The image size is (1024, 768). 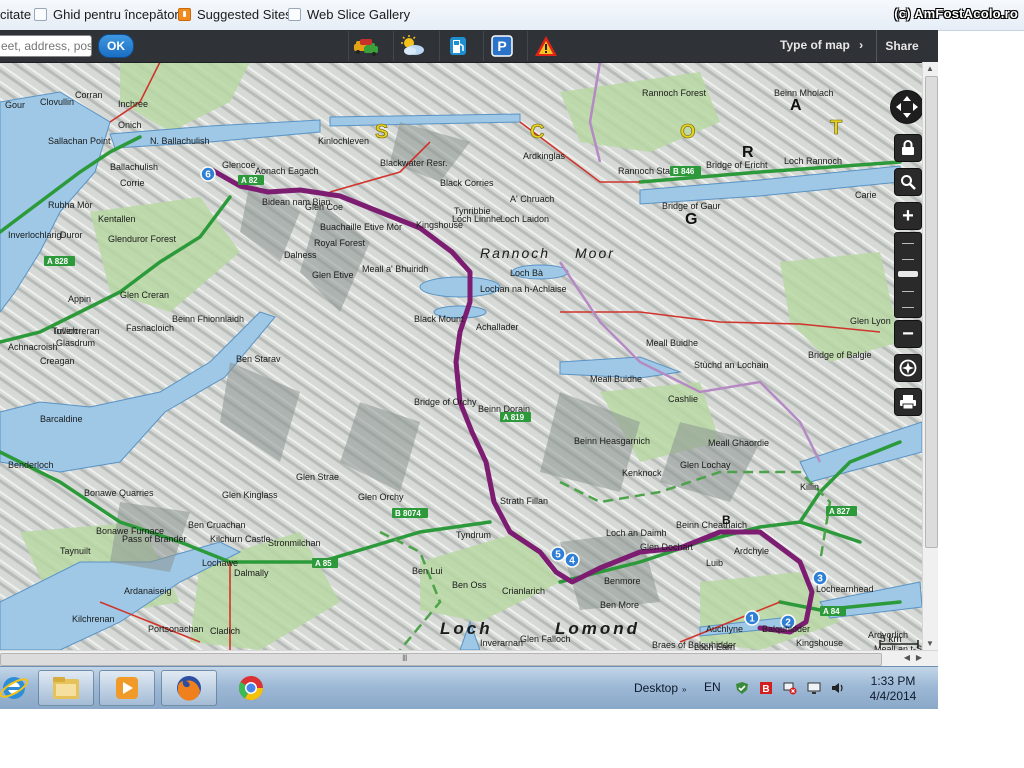 I want to click on place-label: Taynuilt, so click(x=75, y=551).